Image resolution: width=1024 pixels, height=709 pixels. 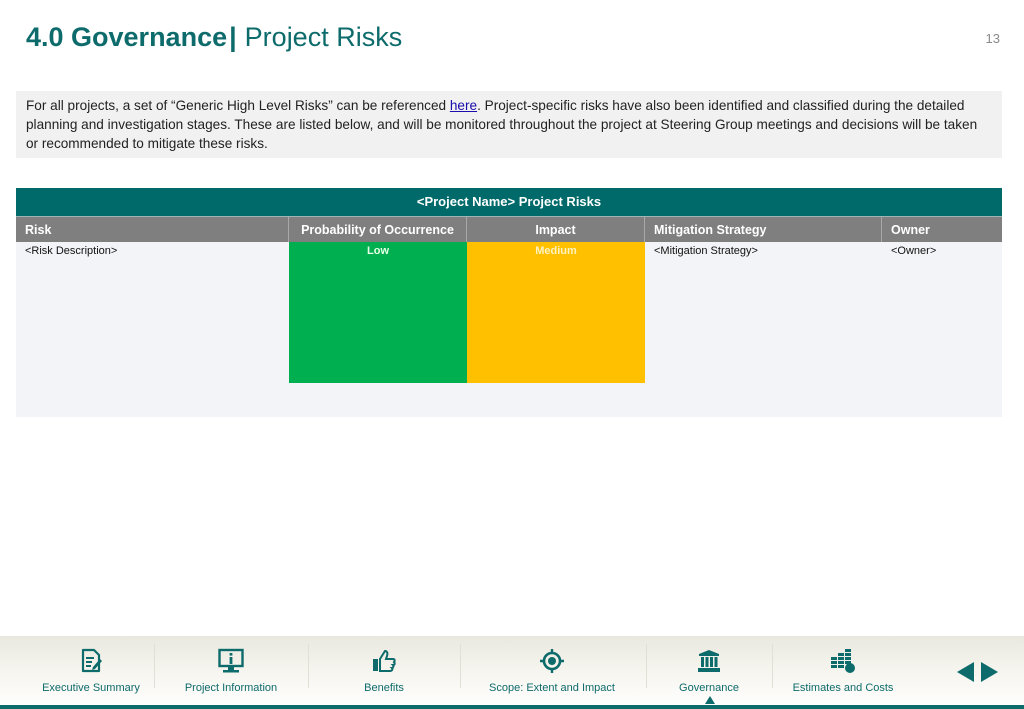 What do you see at coordinates (384, 660) in the screenshot?
I see `thumbs-up-icon` at bounding box center [384, 660].